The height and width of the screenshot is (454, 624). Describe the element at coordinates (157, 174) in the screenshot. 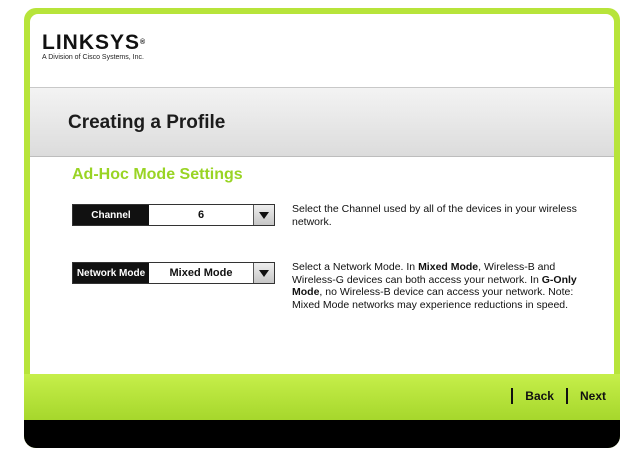

I see `section-heading: Ad-Hoc Mode Settings` at that location.